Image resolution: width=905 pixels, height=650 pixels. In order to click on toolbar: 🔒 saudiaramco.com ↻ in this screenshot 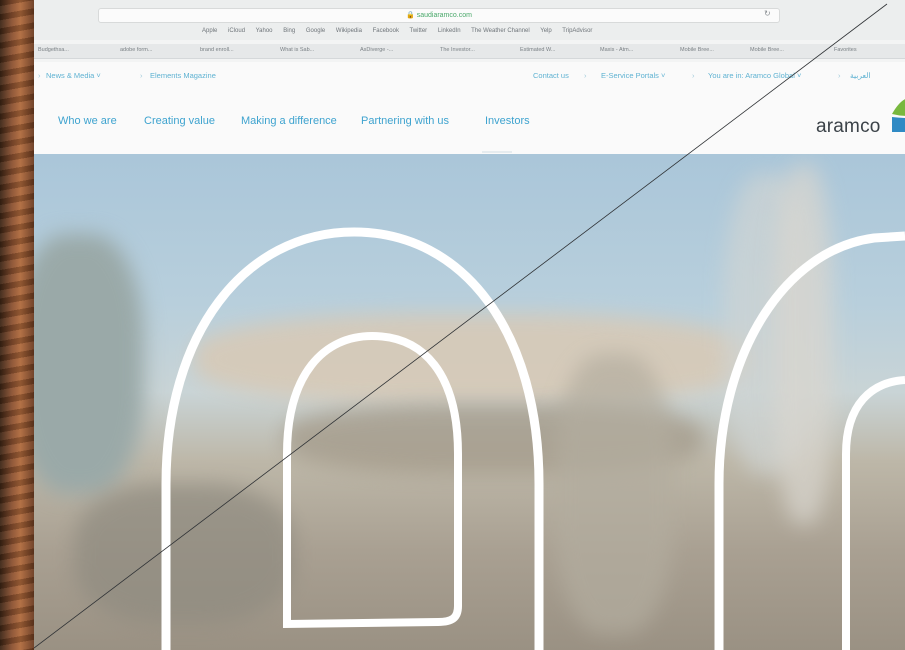, I will do `click(469, 14)`.